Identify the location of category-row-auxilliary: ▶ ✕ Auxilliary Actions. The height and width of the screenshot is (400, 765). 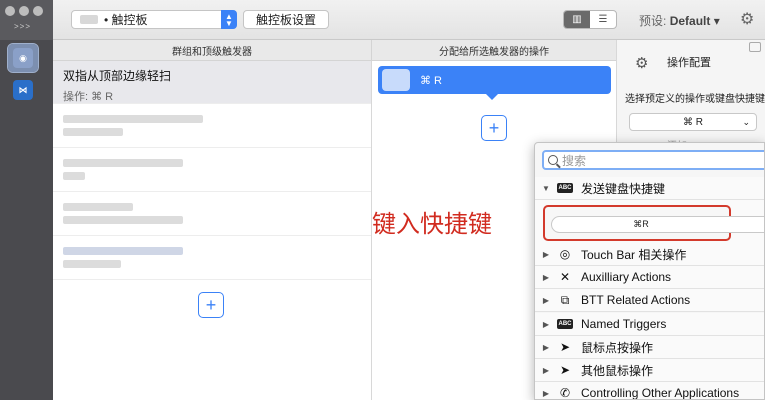
(649, 277).